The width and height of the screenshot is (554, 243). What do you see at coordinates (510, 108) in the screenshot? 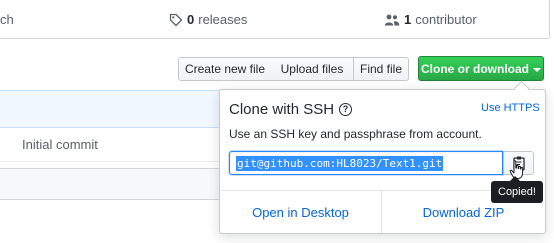
I see `use-https-link: Use HTTPS` at bounding box center [510, 108].